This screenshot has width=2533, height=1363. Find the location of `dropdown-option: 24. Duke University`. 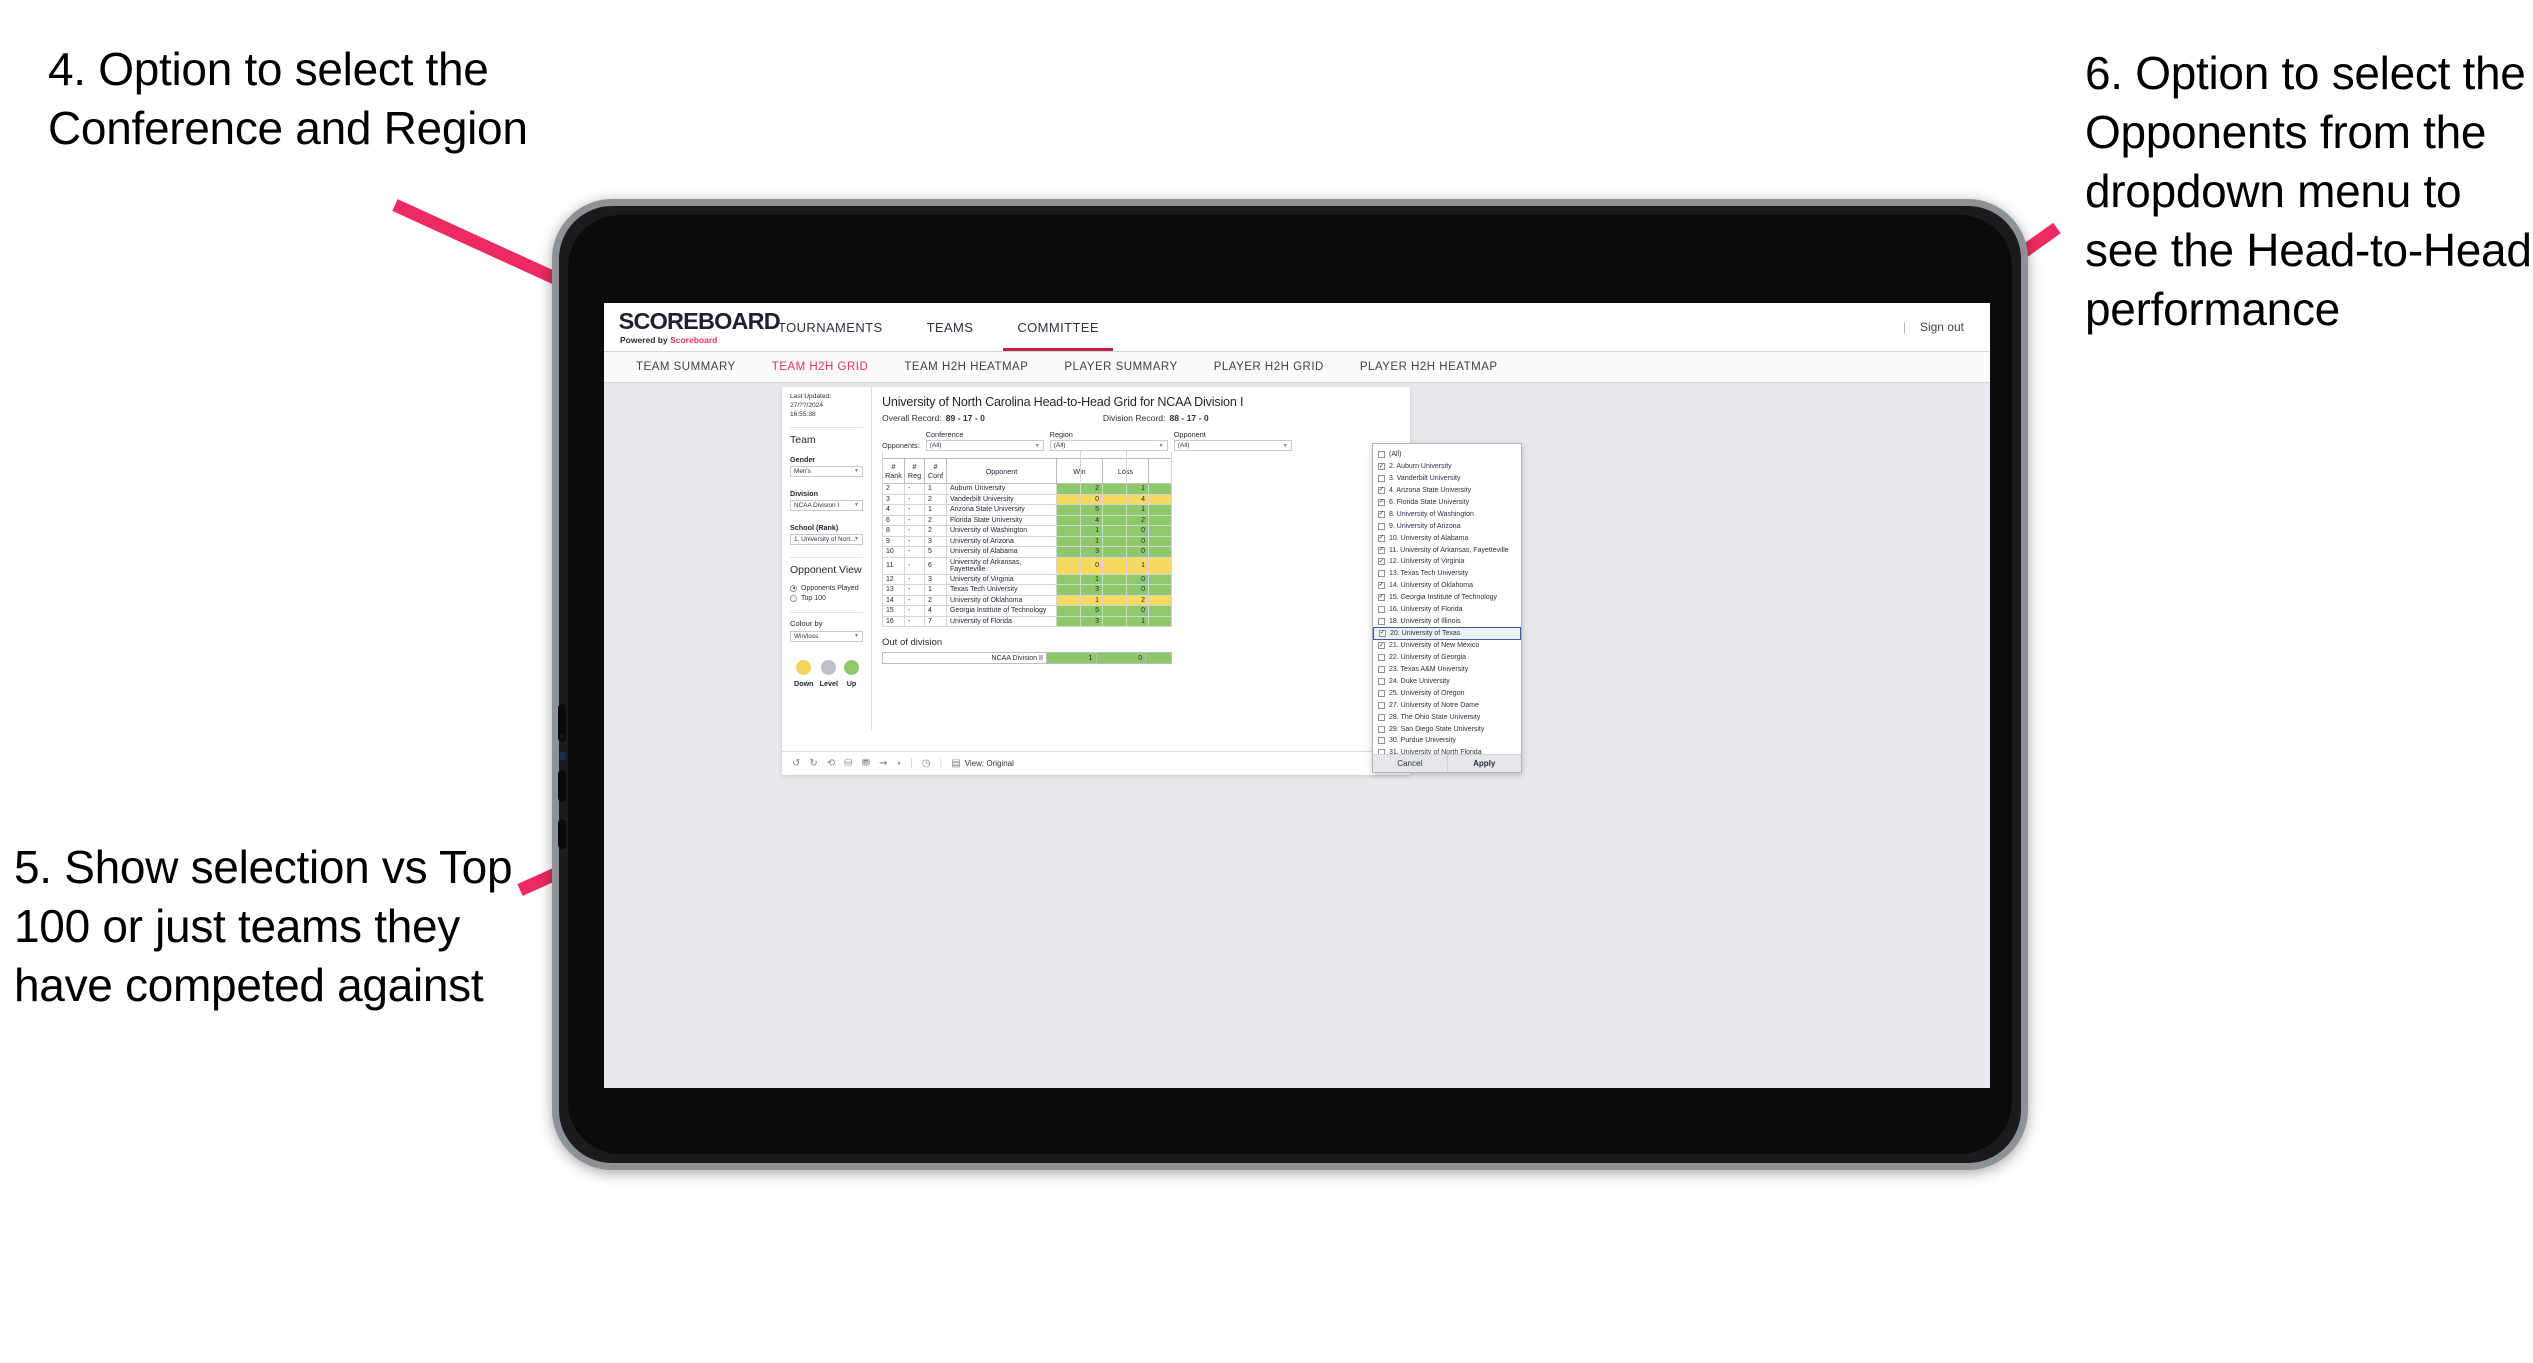

dropdown-option: 24. Duke University is located at coordinates (1447, 682).